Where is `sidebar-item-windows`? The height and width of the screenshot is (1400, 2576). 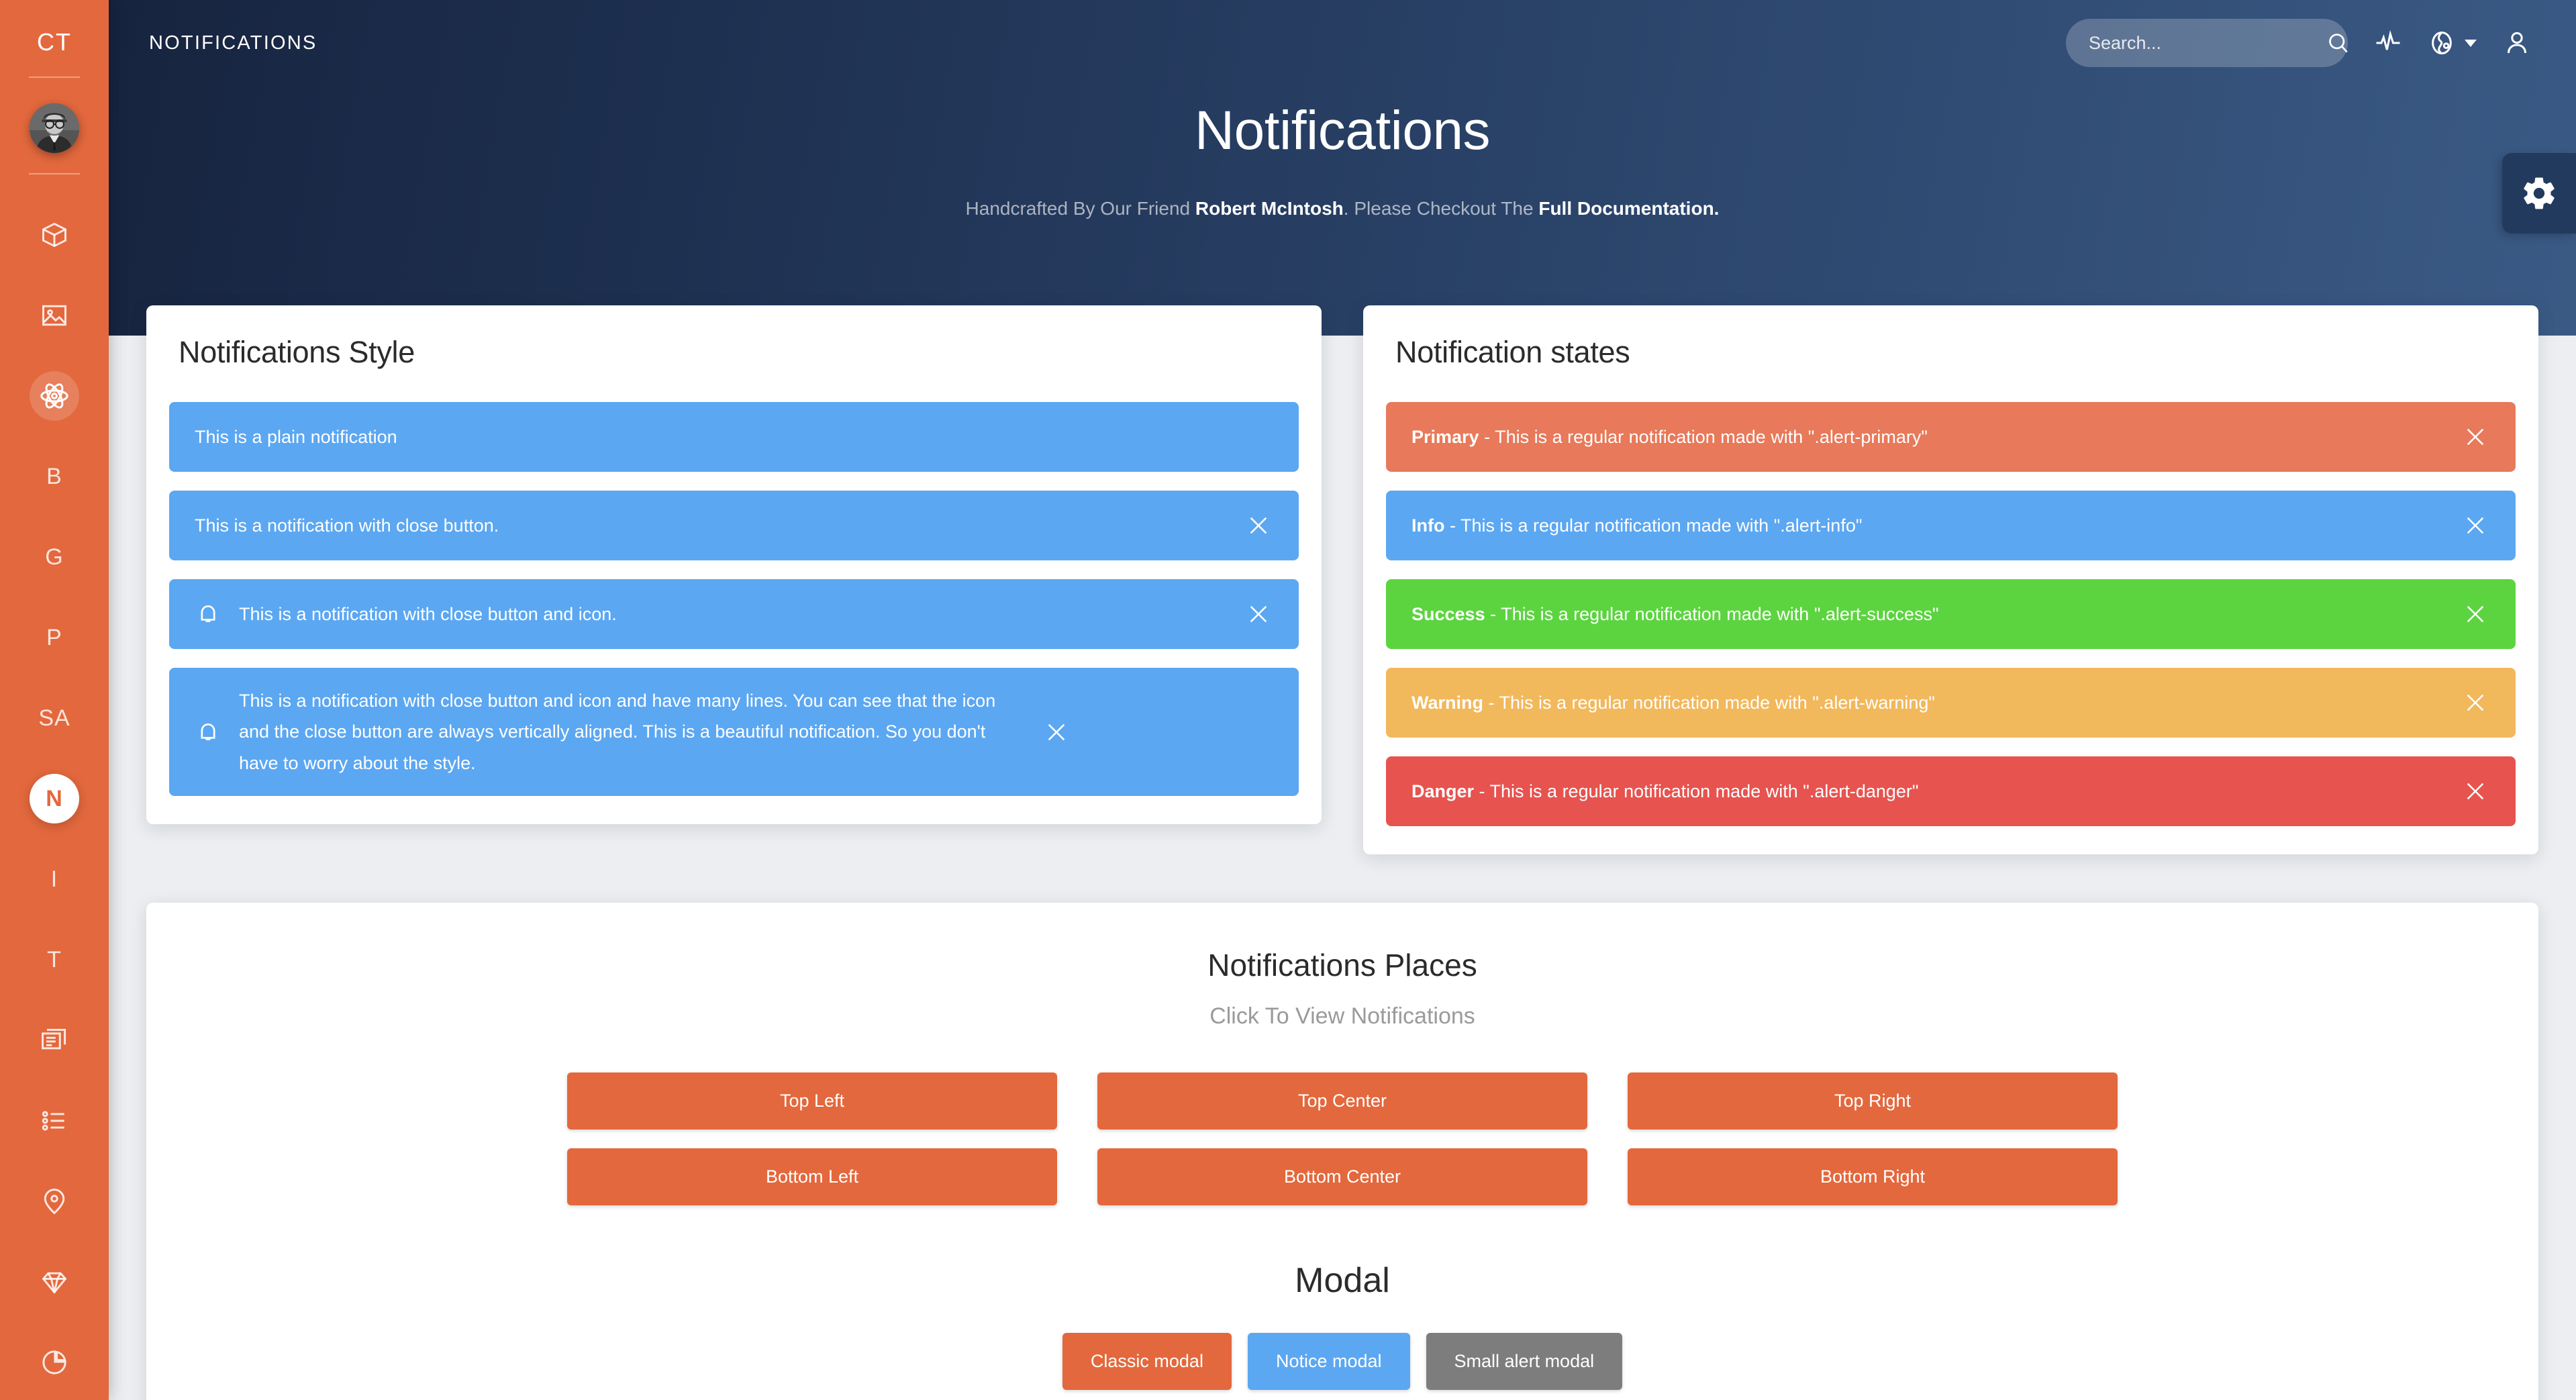 sidebar-item-windows is located at coordinates (54, 1040).